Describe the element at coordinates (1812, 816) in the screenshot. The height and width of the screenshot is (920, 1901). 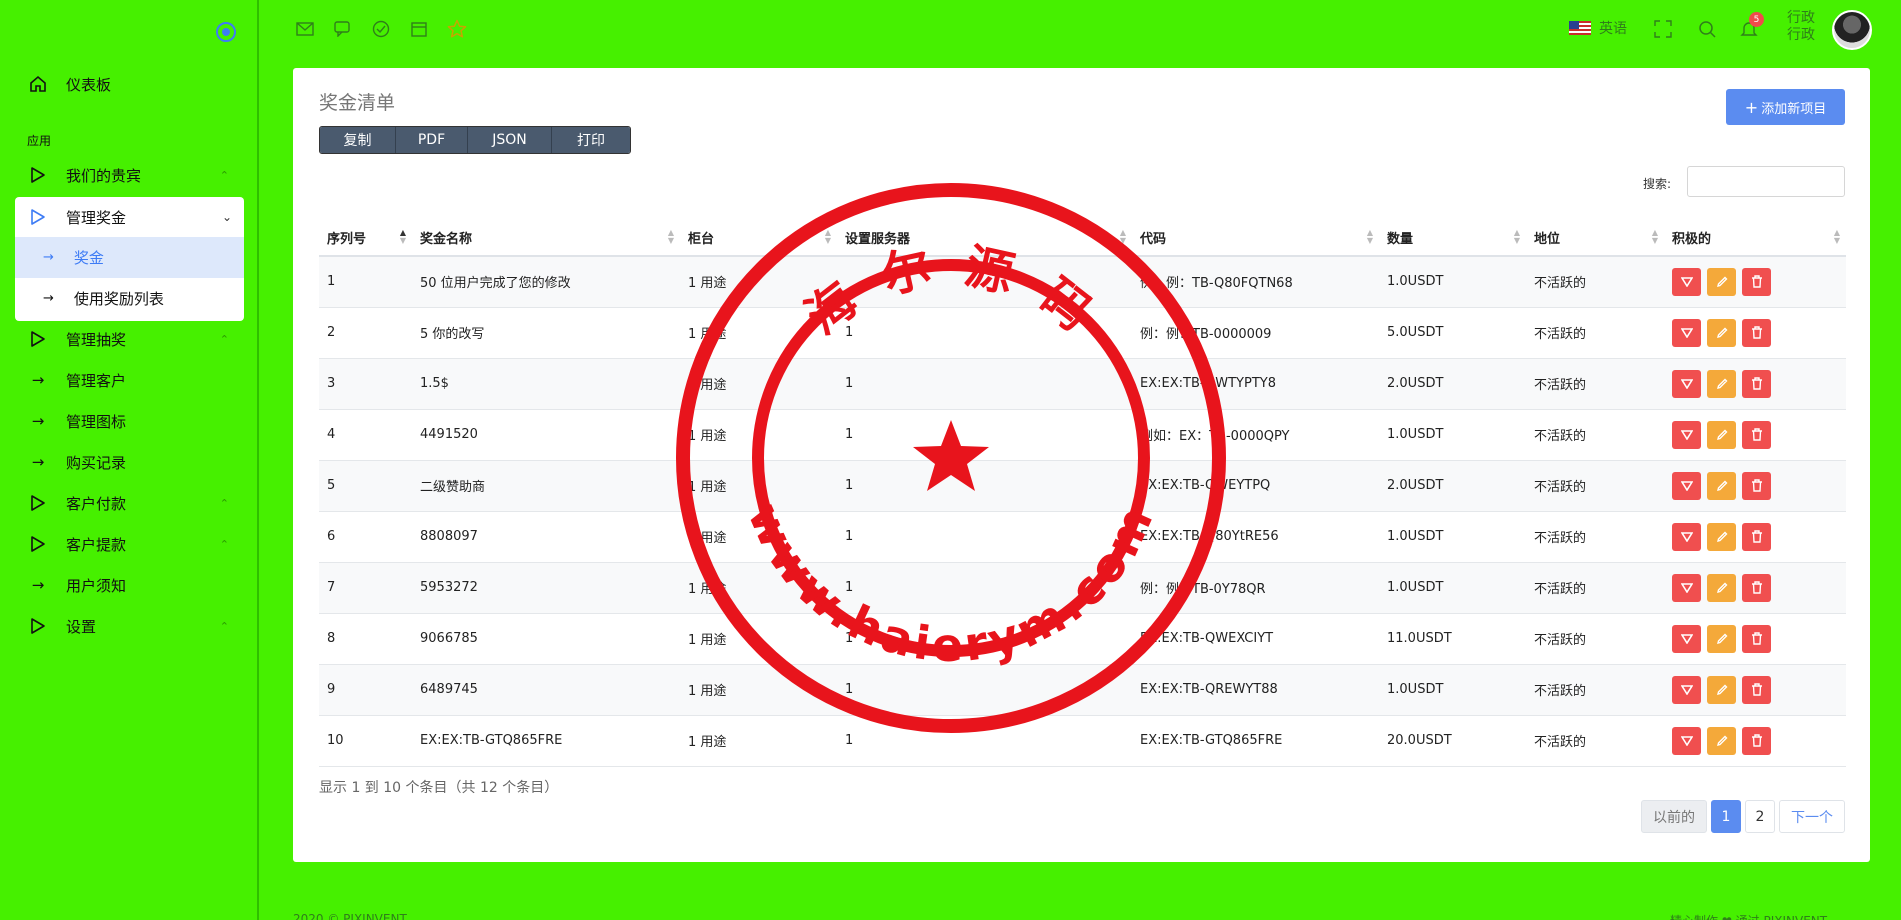
I see `pagination-next-button: 下一个` at that location.